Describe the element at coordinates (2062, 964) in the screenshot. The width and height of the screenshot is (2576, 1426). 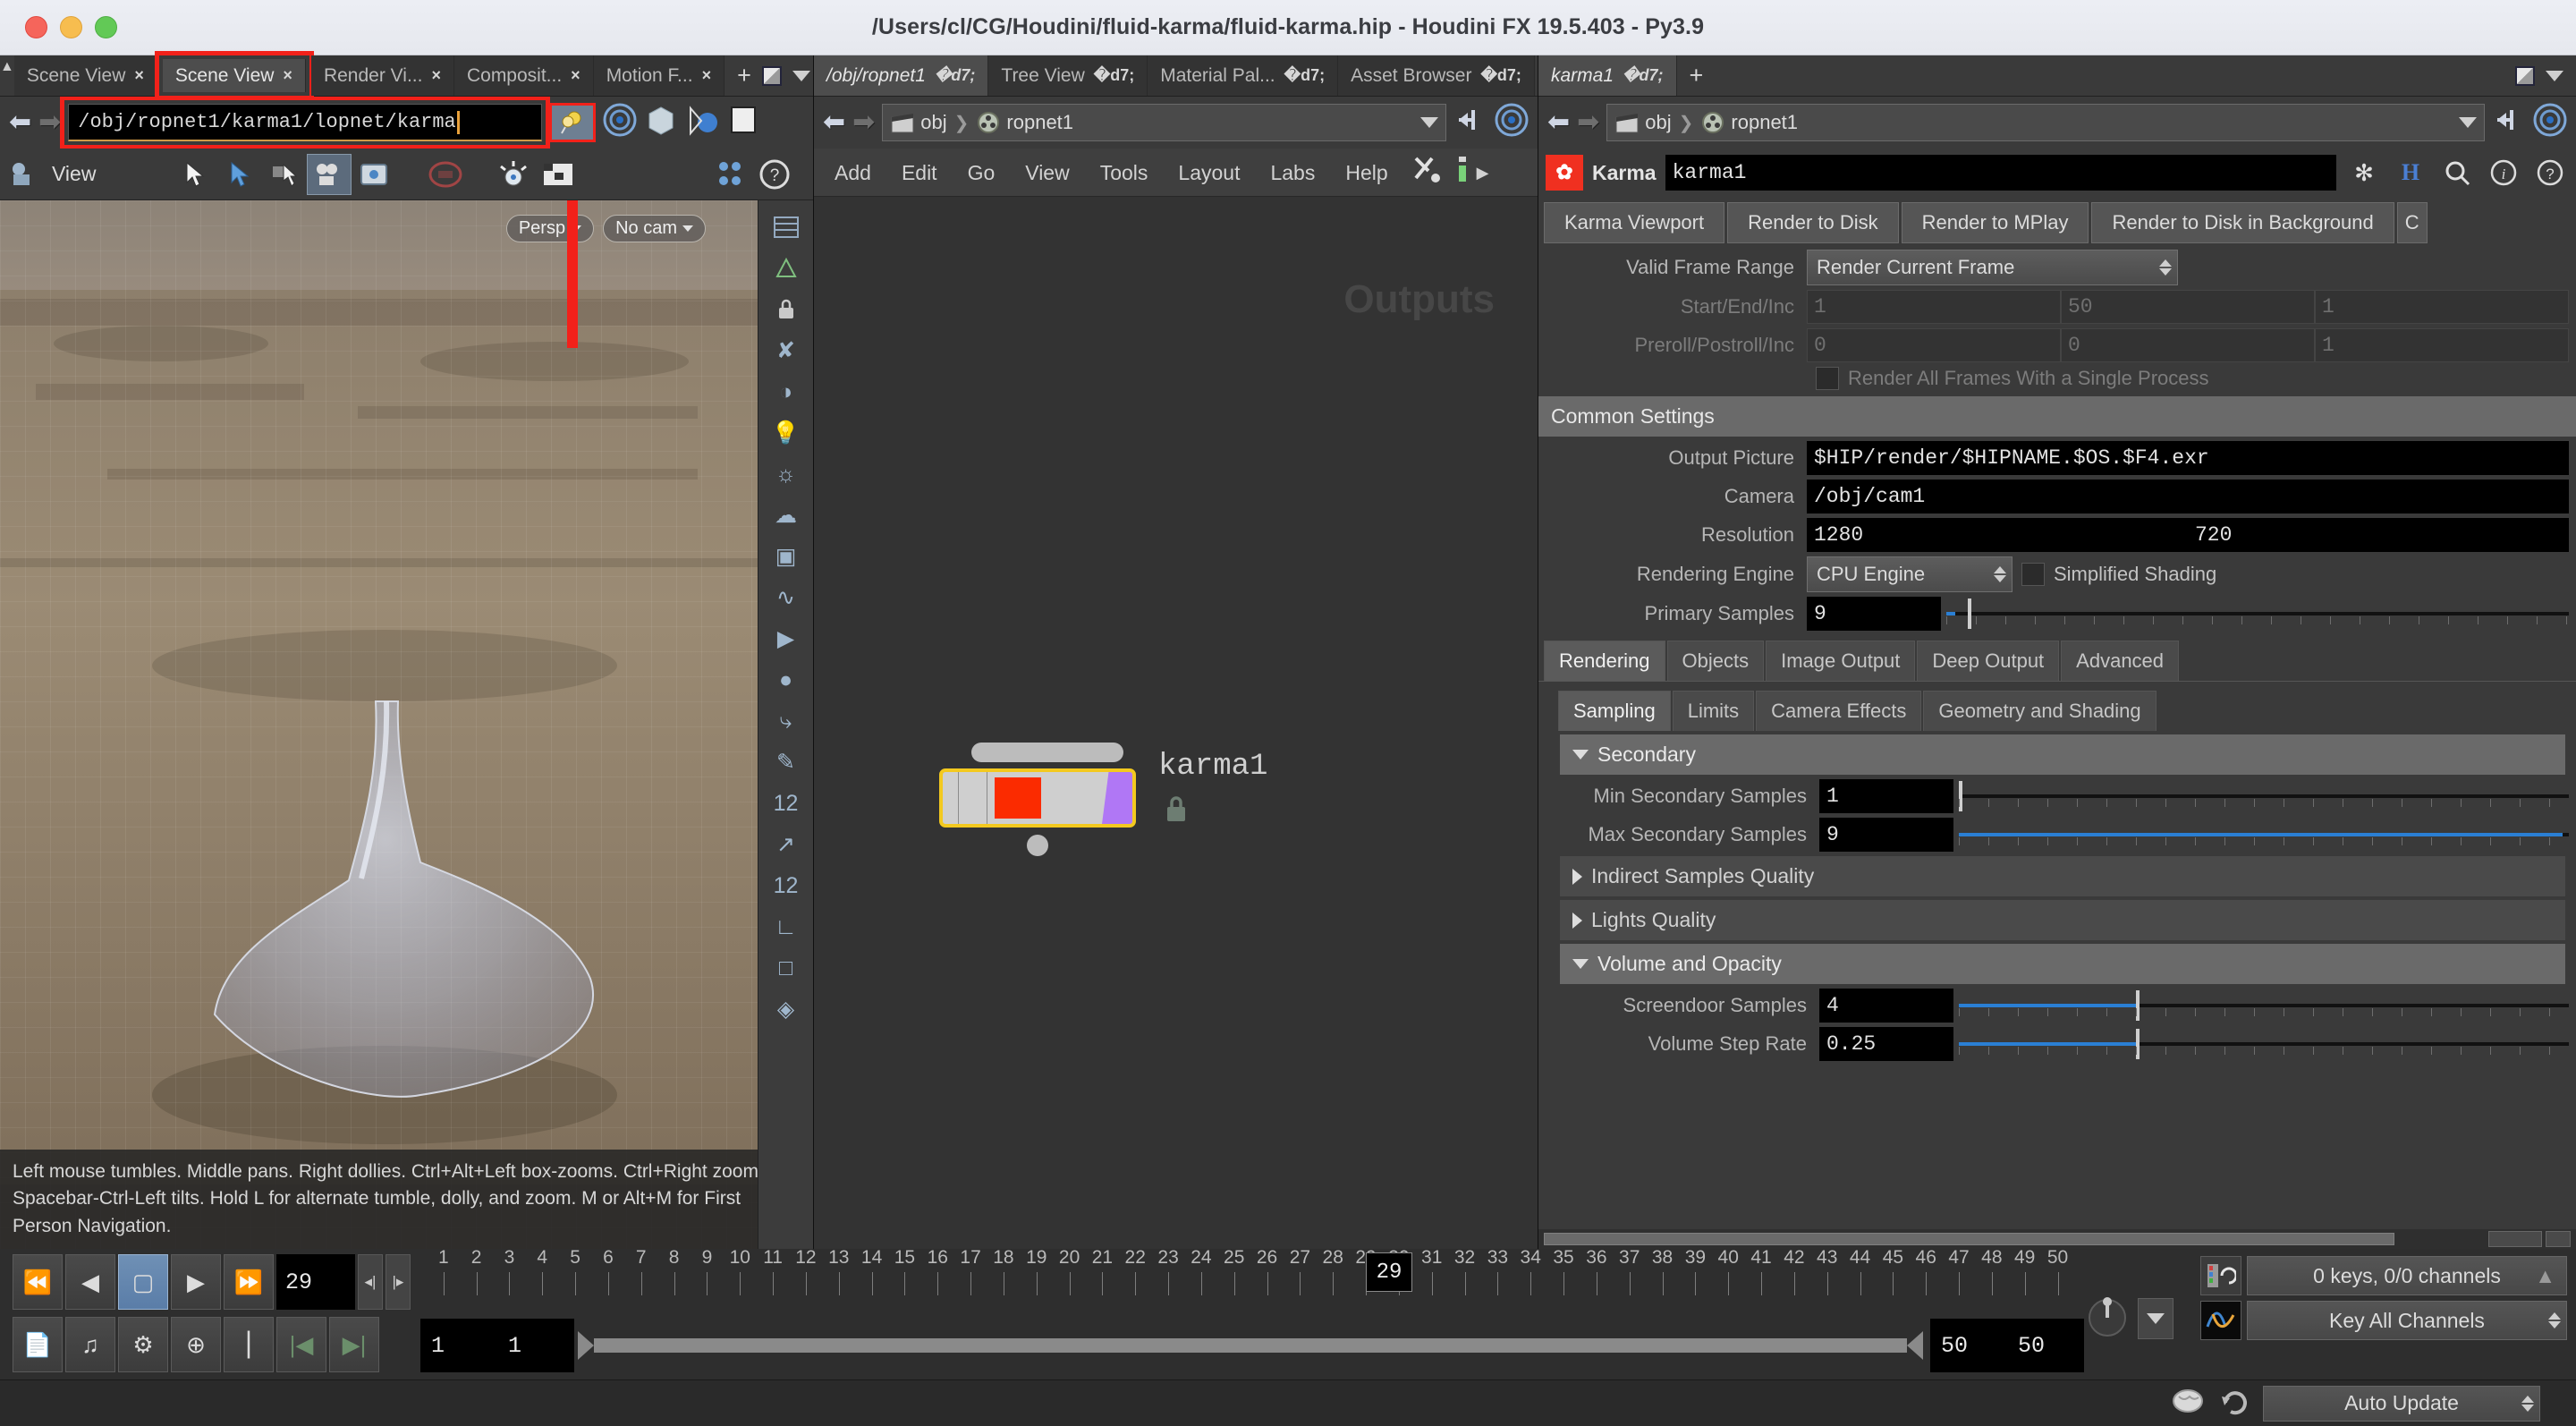
I see `volume-and-opacity-section-header: Volume and Opacity` at that location.